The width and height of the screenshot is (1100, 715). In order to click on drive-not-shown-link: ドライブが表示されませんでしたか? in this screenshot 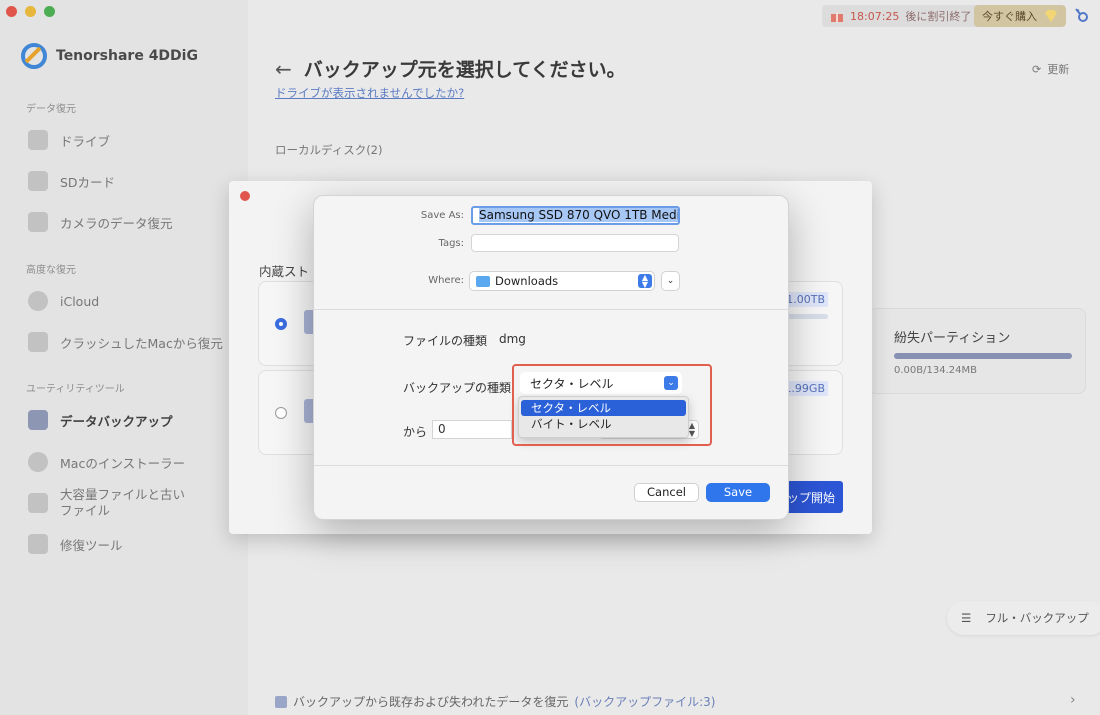, I will do `click(369, 93)`.